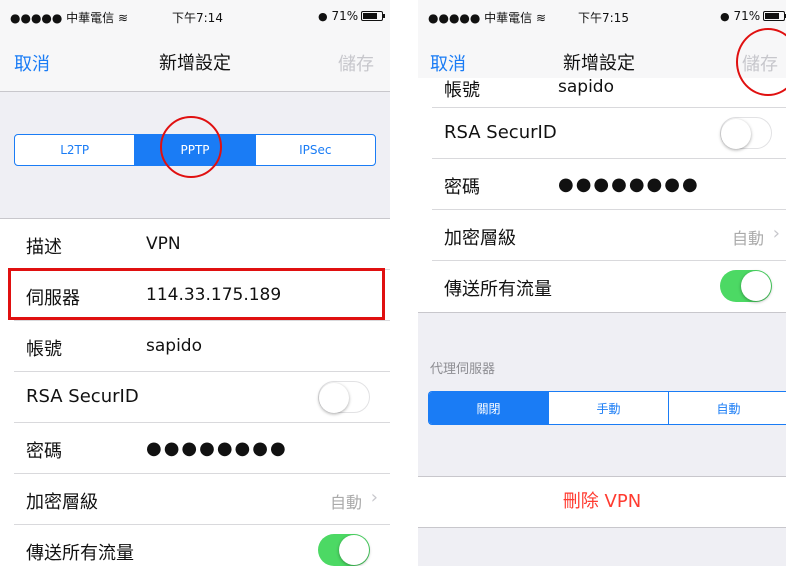 This screenshot has height=566, width=786. I want to click on row-label: 伺服器, so click(53, 298).